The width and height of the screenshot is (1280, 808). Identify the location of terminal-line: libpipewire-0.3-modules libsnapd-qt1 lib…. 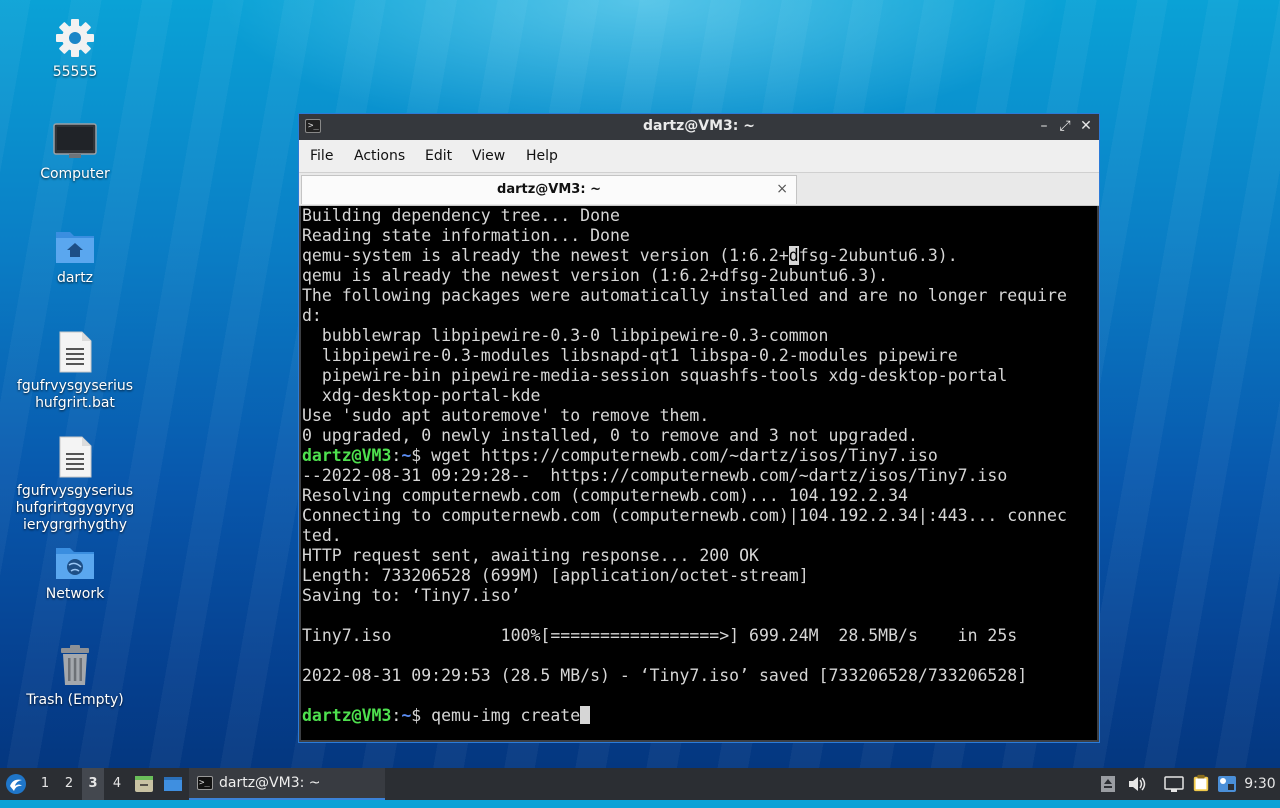
(630, 355).